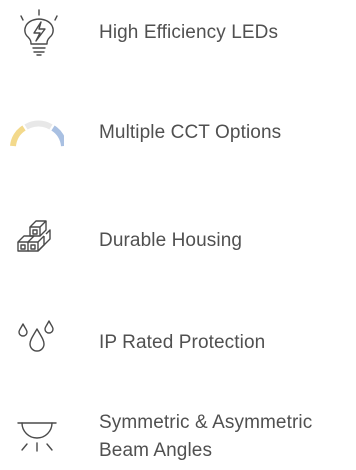 The height and width of the screenshot is (470, 356). What do you see at coordinates (205, 437) in the screenshot?
I see `feature-label-beam-angles: Symmetric & Asymmetric Beam Angles` at bounding box center [205, 437].